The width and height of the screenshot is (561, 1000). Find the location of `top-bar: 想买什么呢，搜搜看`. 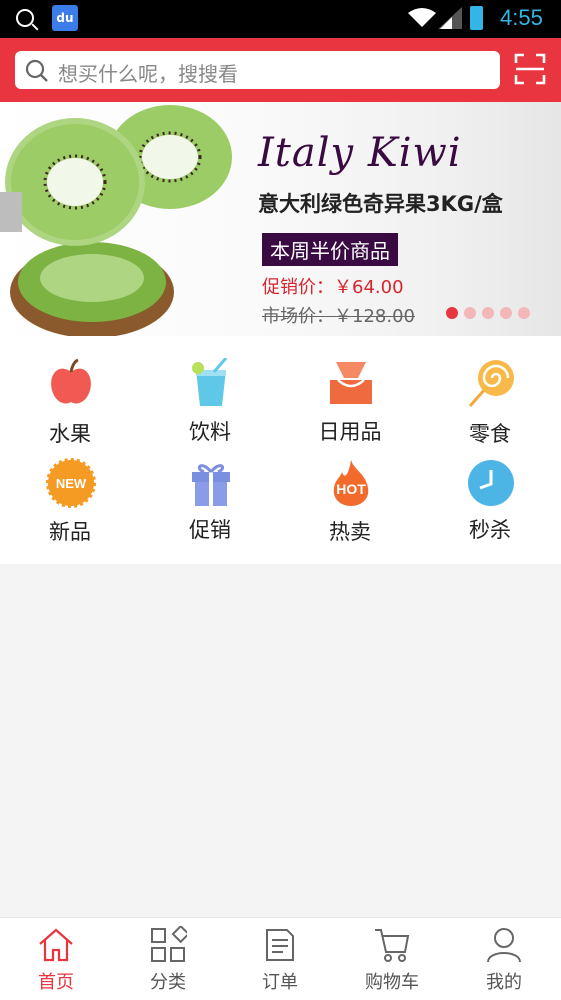

top-bar: 想买什么呢，搜搜看 is located at coordinates (280, 70).